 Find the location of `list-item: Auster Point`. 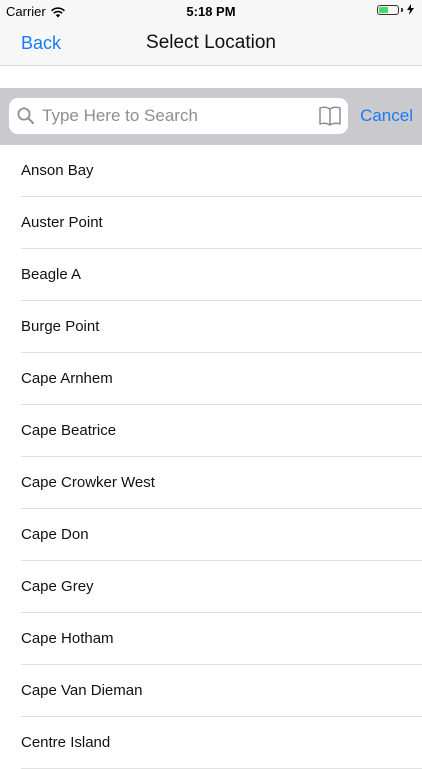

list-item: Auster Point is located at coordinates (211, 223).